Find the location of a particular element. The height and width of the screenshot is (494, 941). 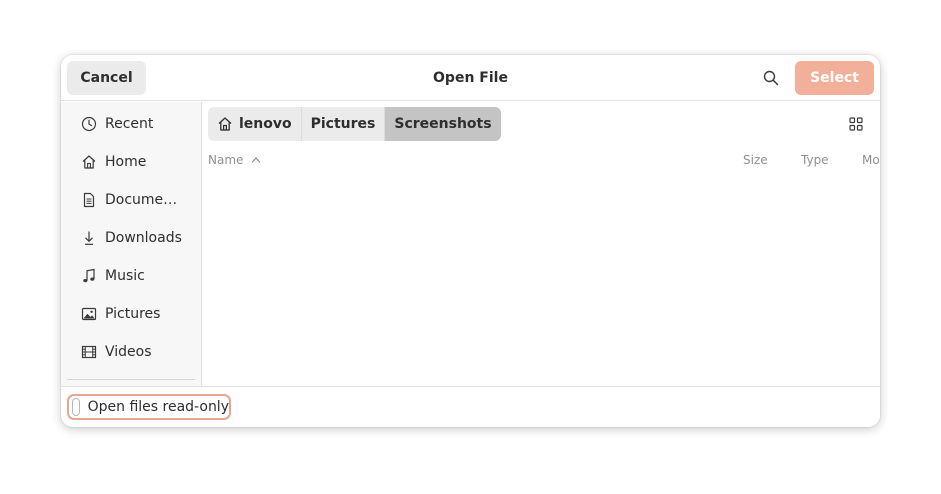

breadcrumb-item-home: lenovo is located at coordinates (255, 124).